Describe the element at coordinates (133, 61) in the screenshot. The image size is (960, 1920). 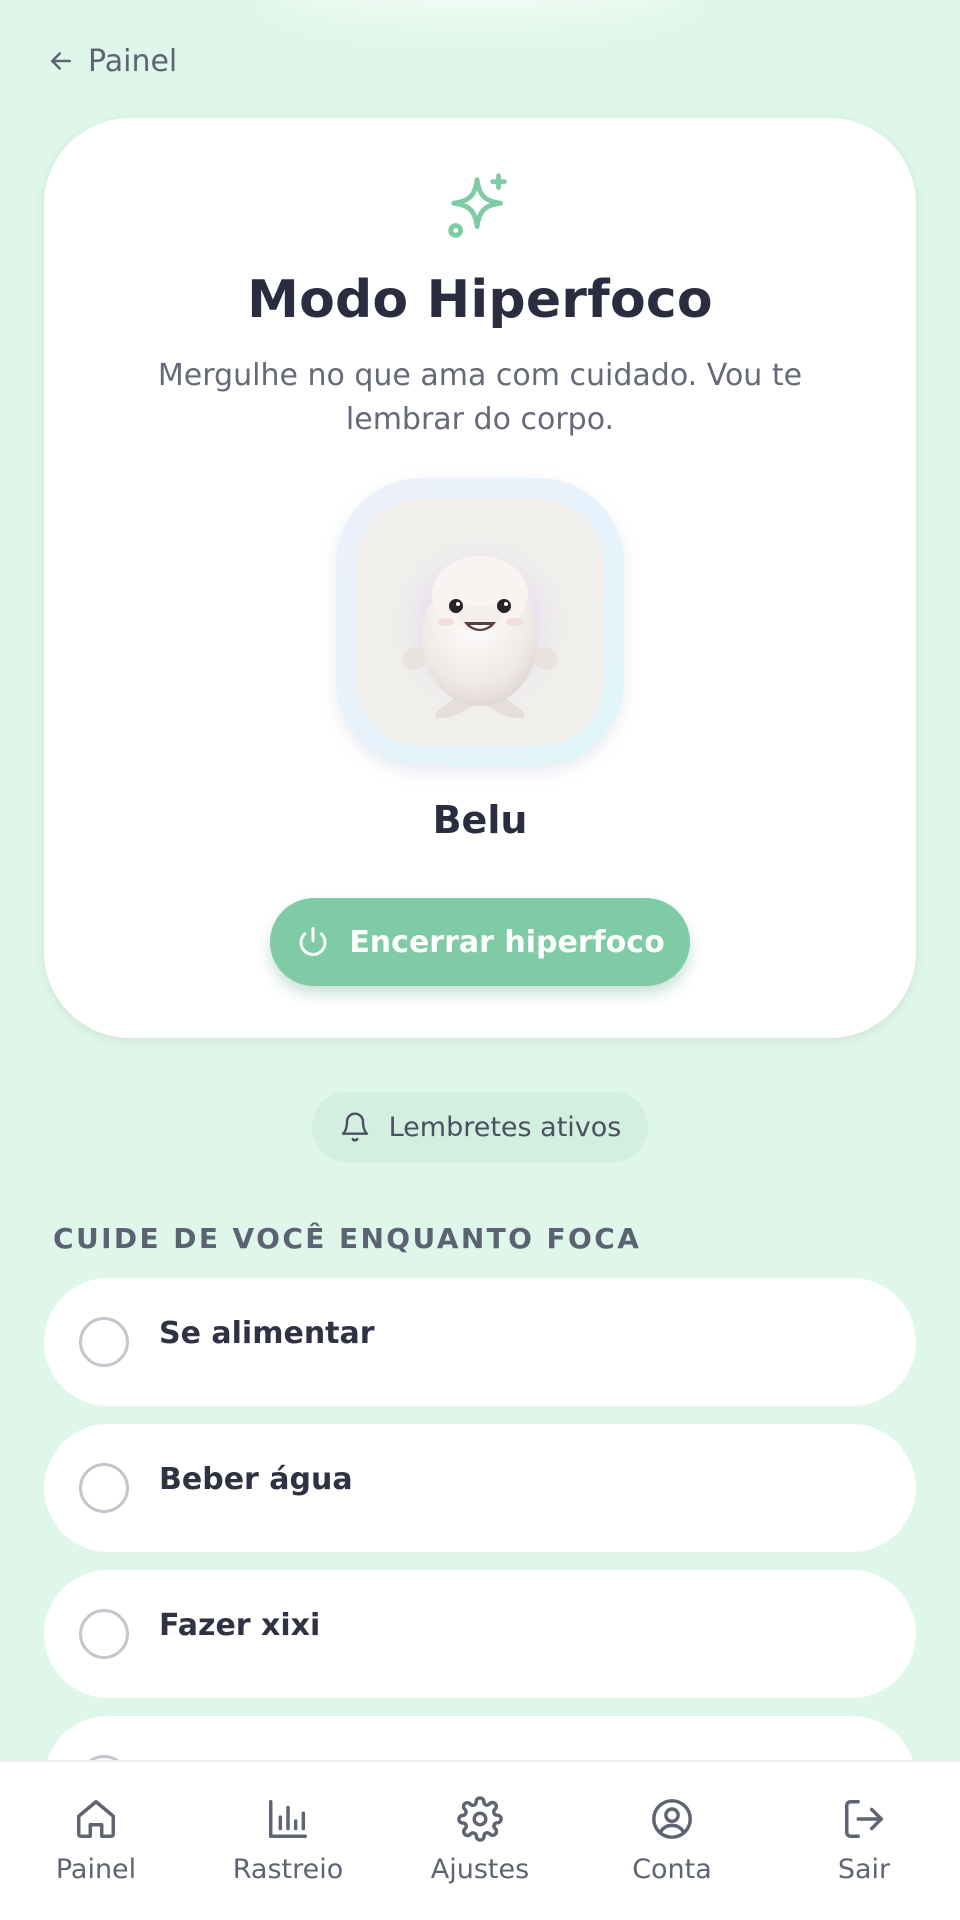
I see `back-link-label: Painel` at that location.